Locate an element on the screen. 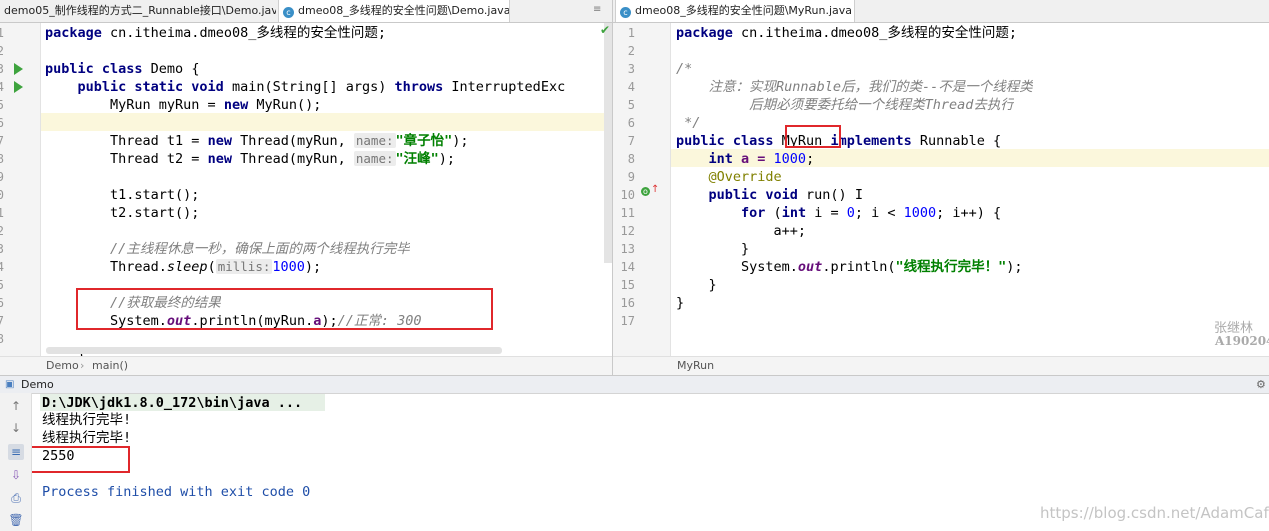 This screenshot has height=531, width=1269. override-arrow-icon: ↑ is located at coordinates (655, 189).